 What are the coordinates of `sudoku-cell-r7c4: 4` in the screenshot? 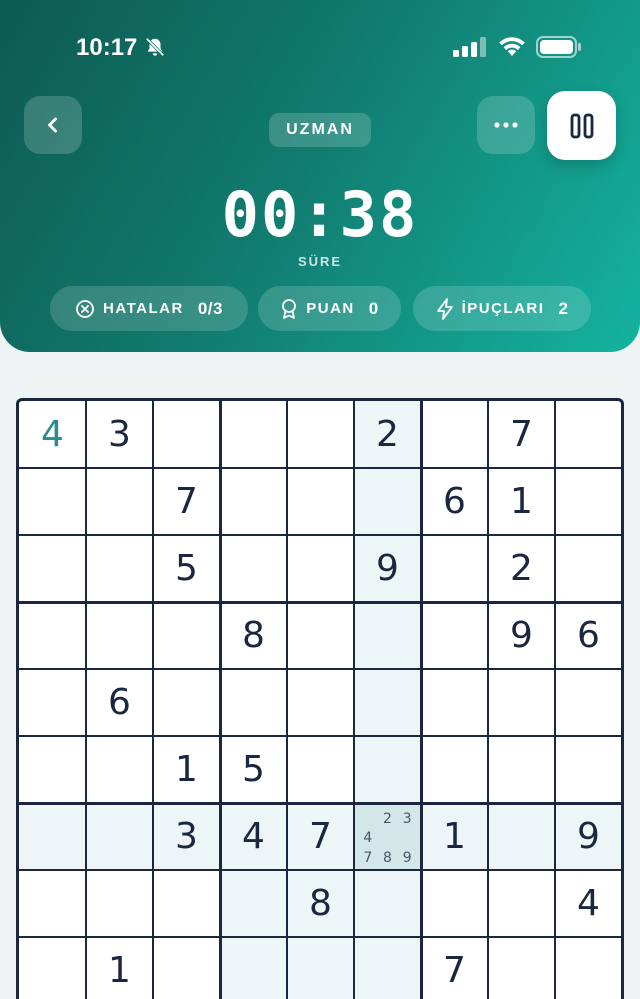 It's located at (253, 836).